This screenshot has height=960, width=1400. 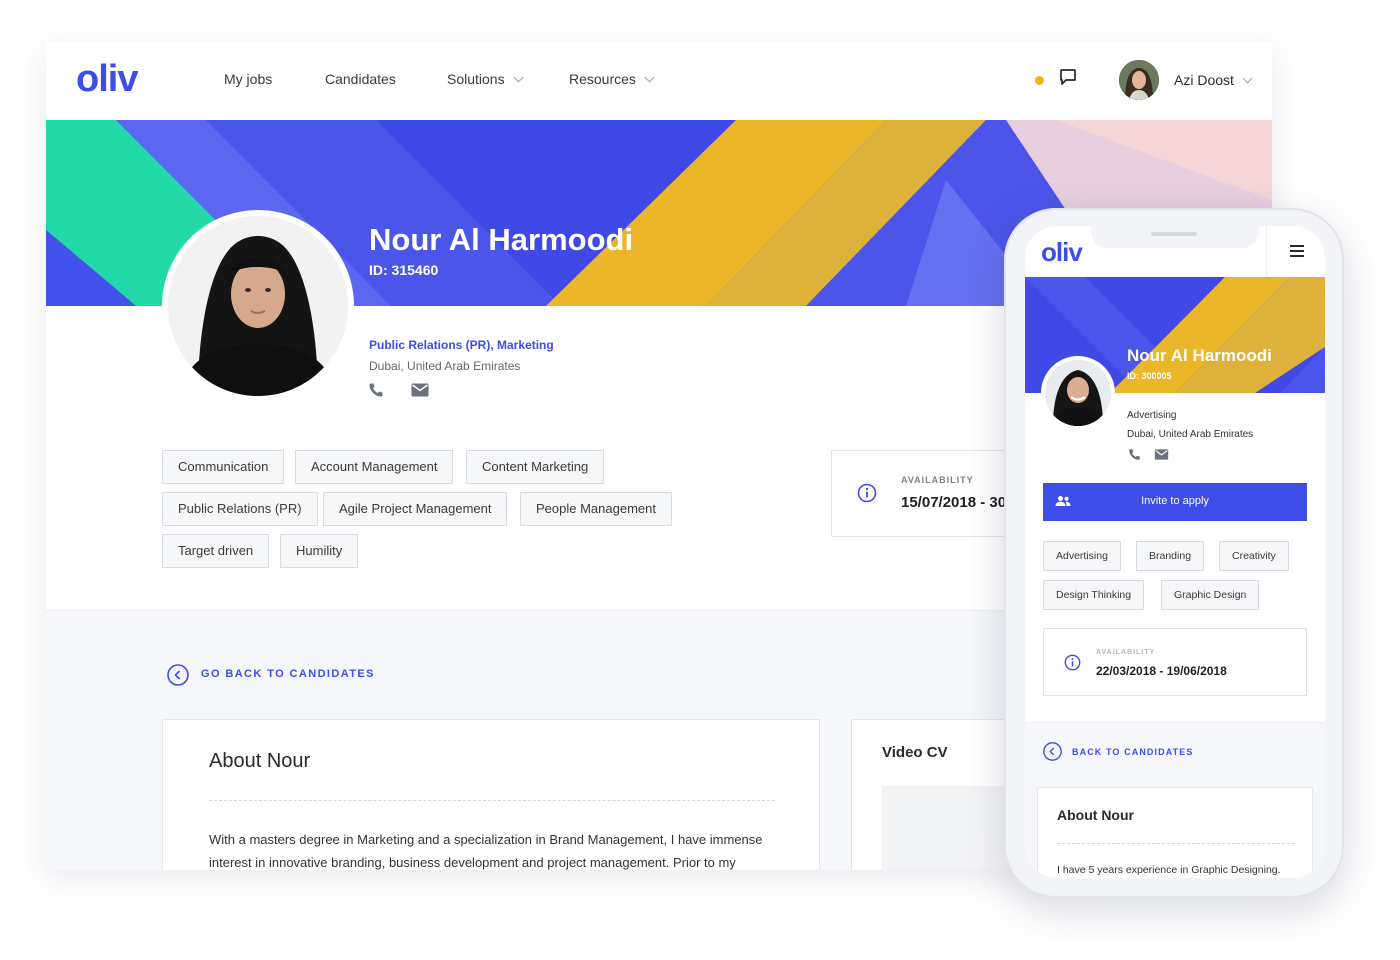 What do you see at coordinates (374, 467) in the screenshot?
I see `skill-chip: Account Management` at bounding box center [374, 467].